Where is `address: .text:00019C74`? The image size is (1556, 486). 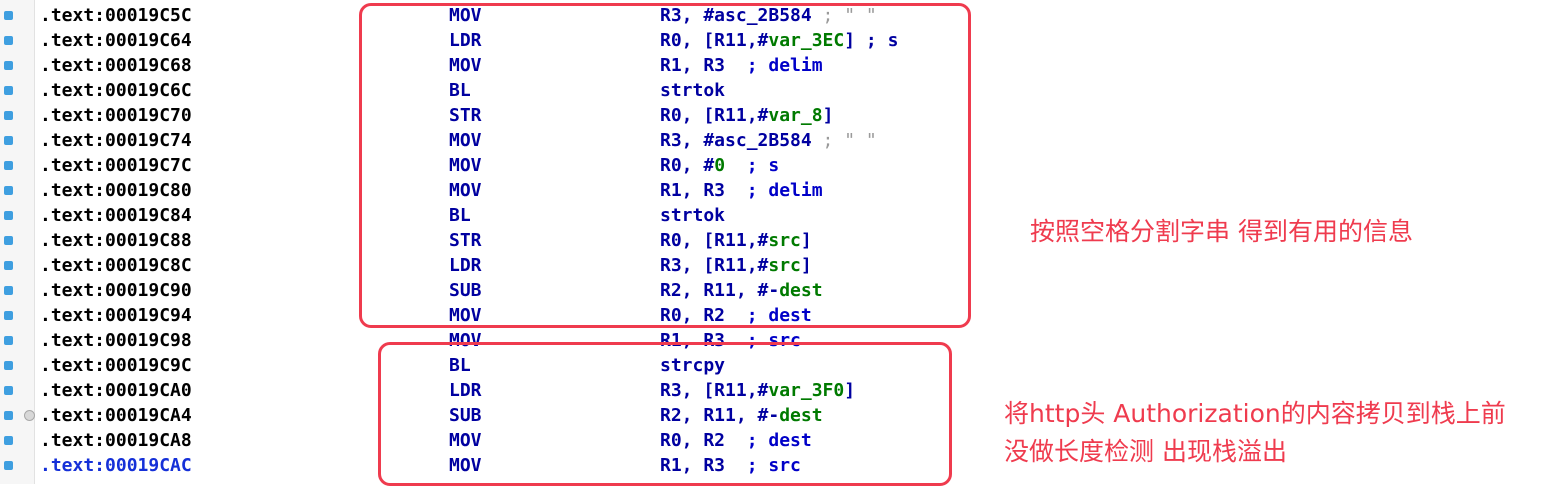 address: .text:00019C74 is located at coordinates (116, 140).